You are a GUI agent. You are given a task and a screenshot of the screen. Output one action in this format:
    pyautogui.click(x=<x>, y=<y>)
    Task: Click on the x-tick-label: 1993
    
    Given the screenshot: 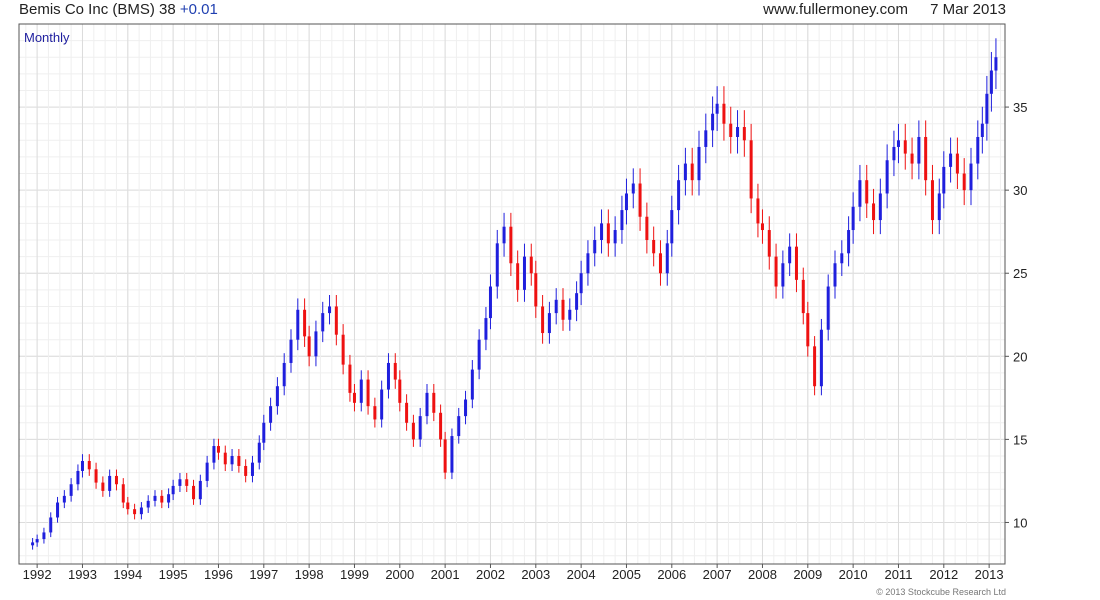 What is the action you would take?
    pyautogui.click(x=82, y=574)
    